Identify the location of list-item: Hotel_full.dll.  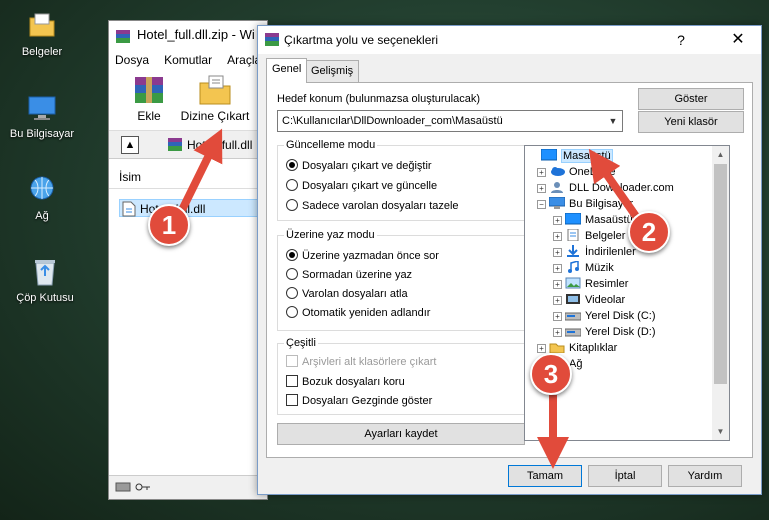
(189, 208).